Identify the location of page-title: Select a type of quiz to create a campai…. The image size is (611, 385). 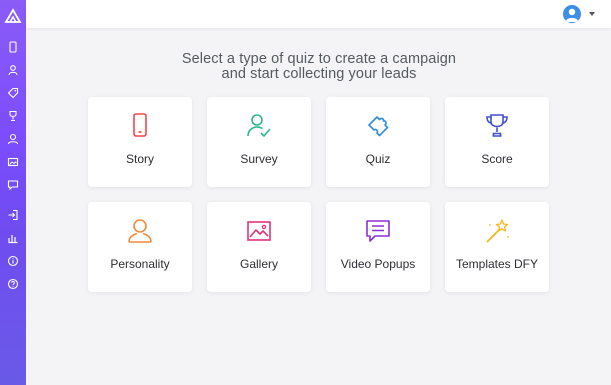
(319, 67).